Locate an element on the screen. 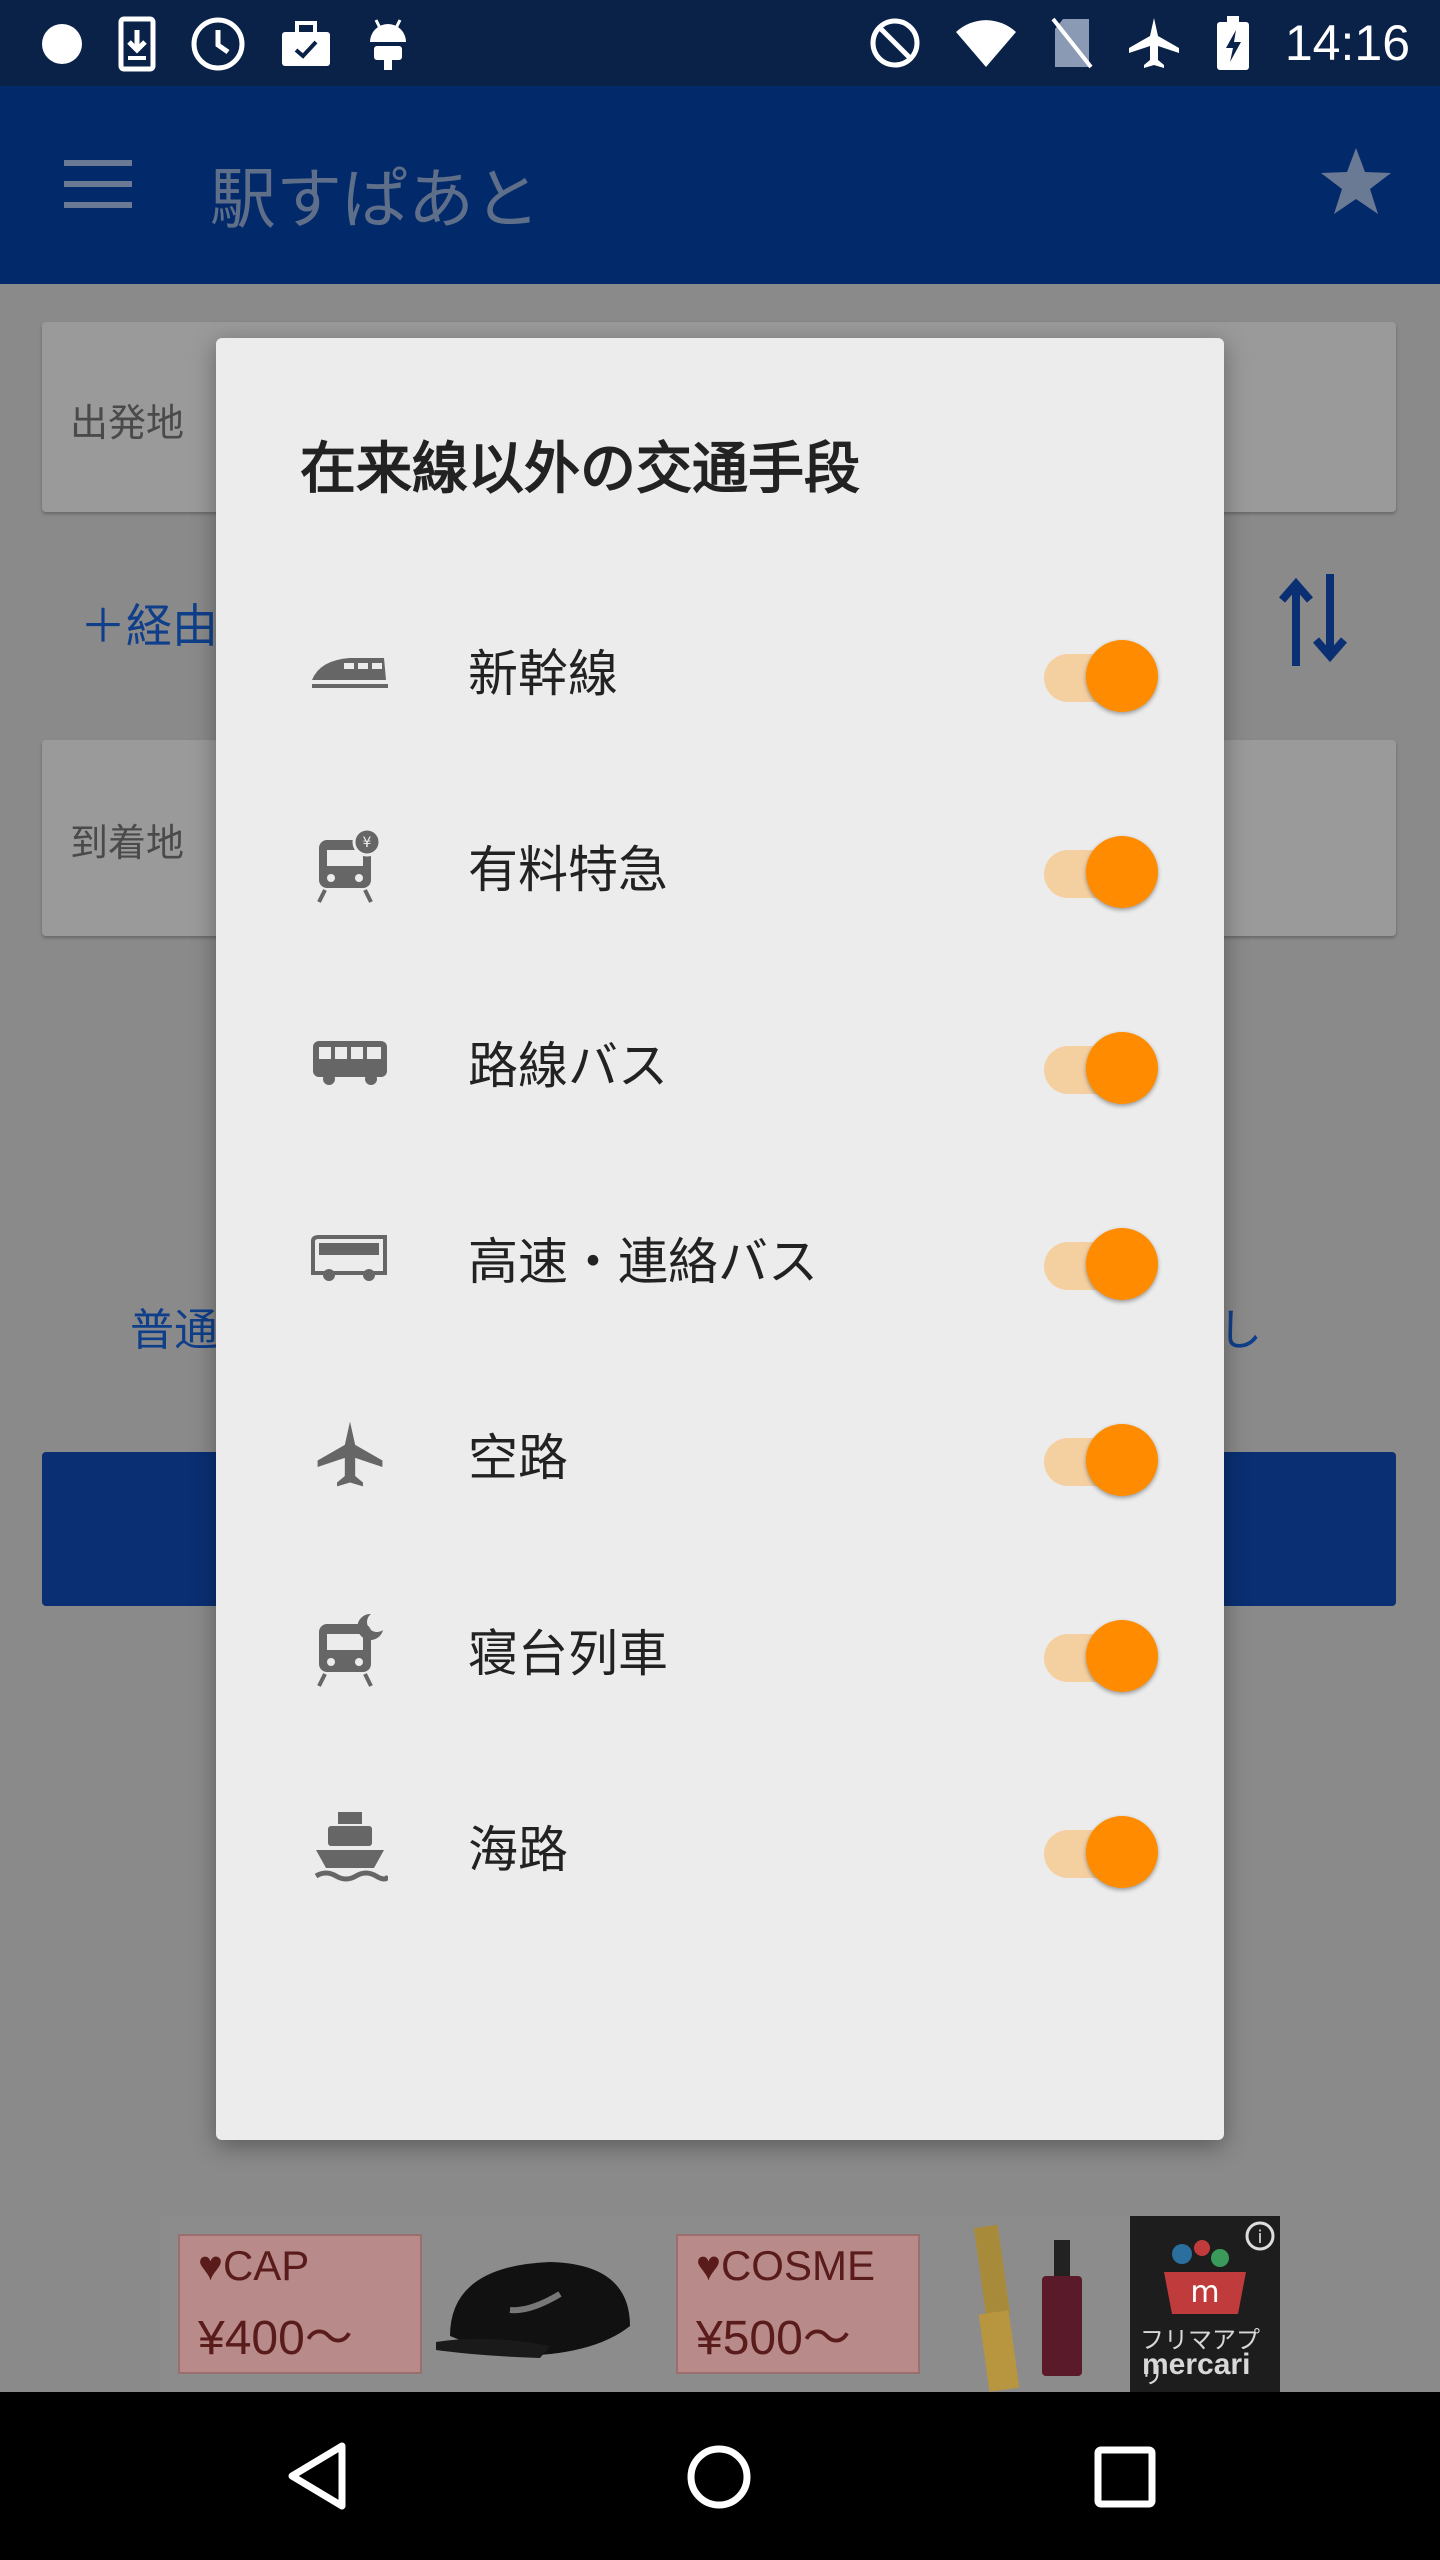 The width and height of the screenshot is (1440, 2560). app-title: 駅すぱあと is located at coordinates (375, 199).